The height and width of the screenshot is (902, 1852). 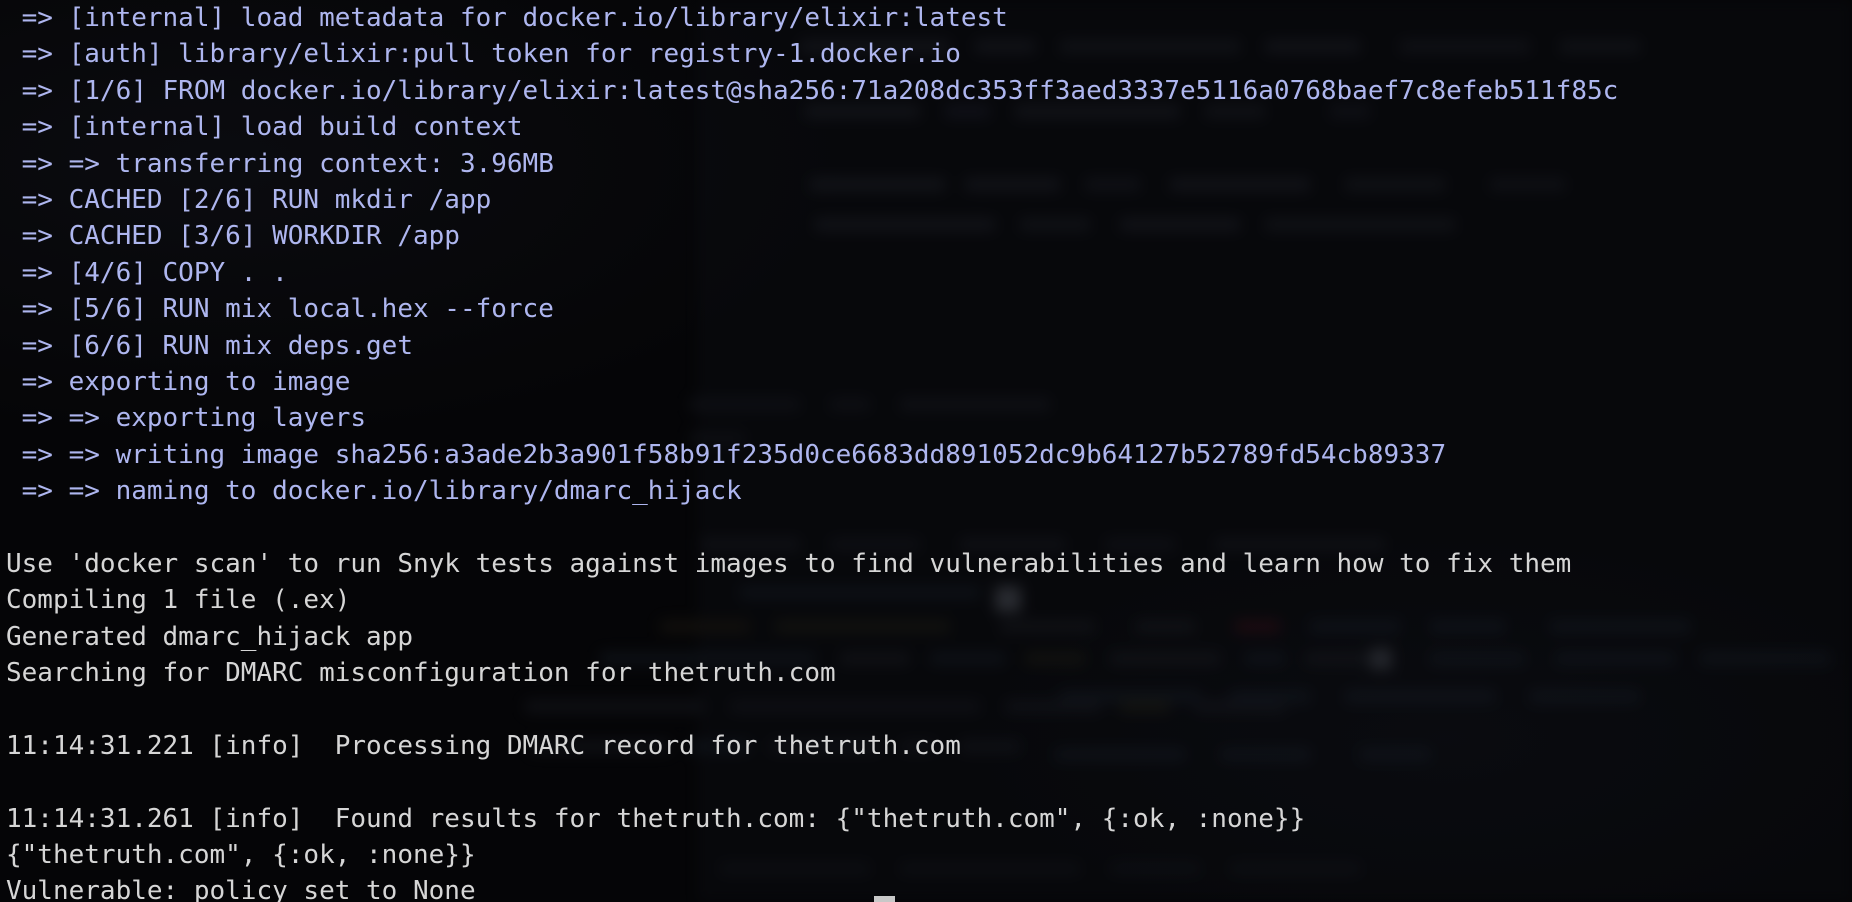 What do you see at coordinates (280, 163) in the screenshot?
I see `terminal-line: => => transferring context: 3.96MB` at bounding box center [280, 163].